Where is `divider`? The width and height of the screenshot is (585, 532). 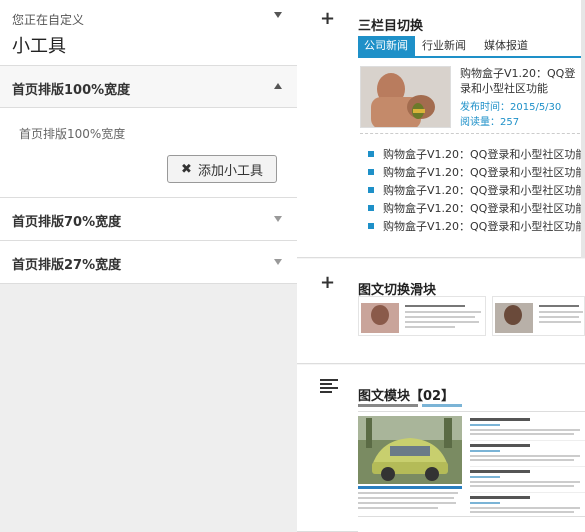
divider is located at coordinates (472, 133).